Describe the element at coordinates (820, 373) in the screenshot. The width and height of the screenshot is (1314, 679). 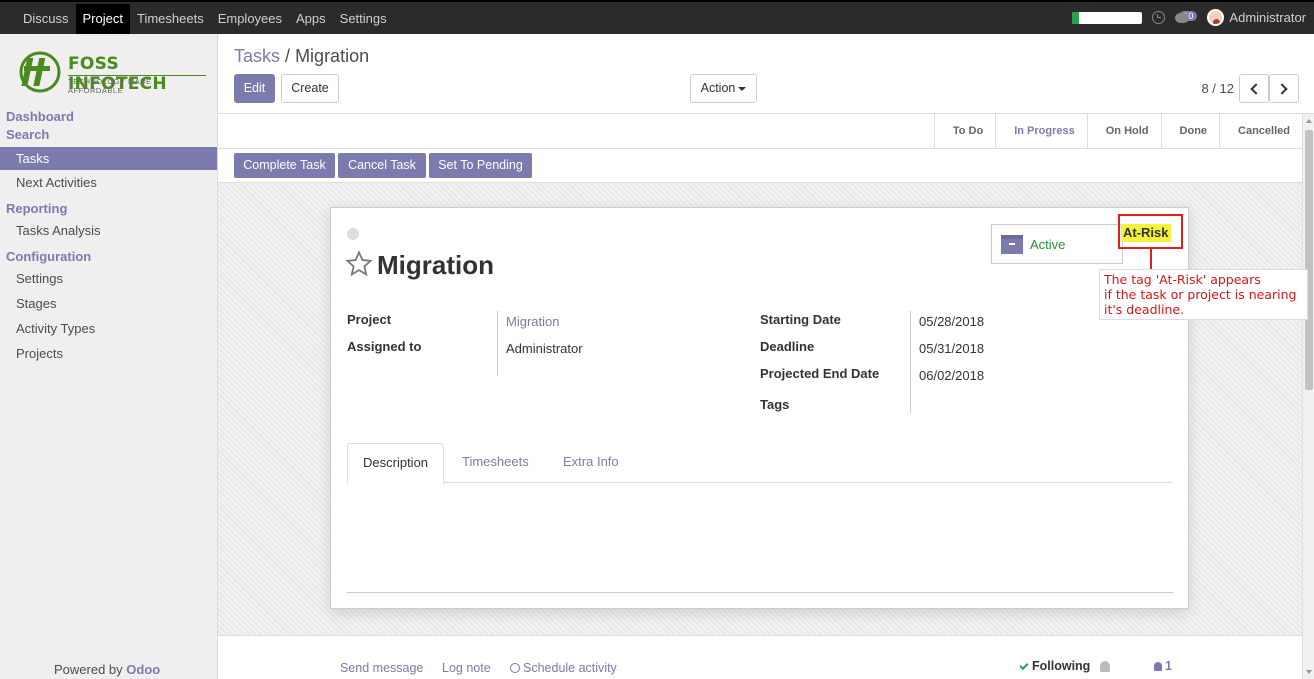
I see `projected-end-date-label: Projected End Date` at that location.